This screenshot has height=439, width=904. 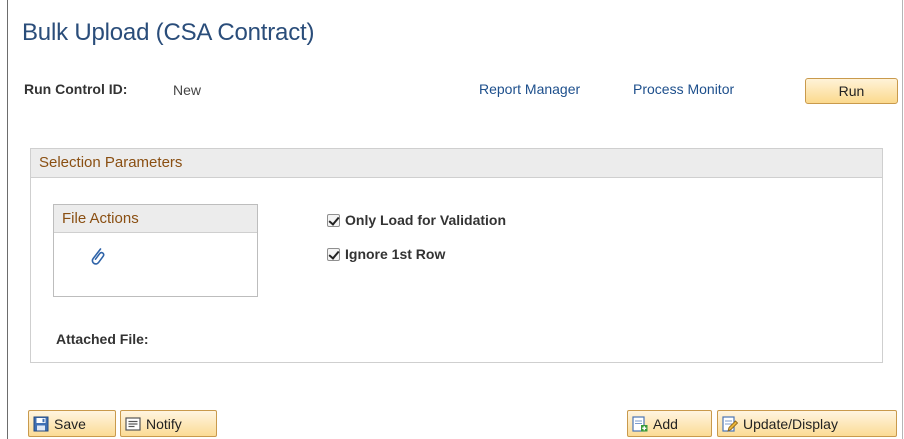 What do you see at coordinates (426, 220) in the screenshot?
I see `only-load-for-validation-label: Only Load for Validation` at bounding box center [426, 220].